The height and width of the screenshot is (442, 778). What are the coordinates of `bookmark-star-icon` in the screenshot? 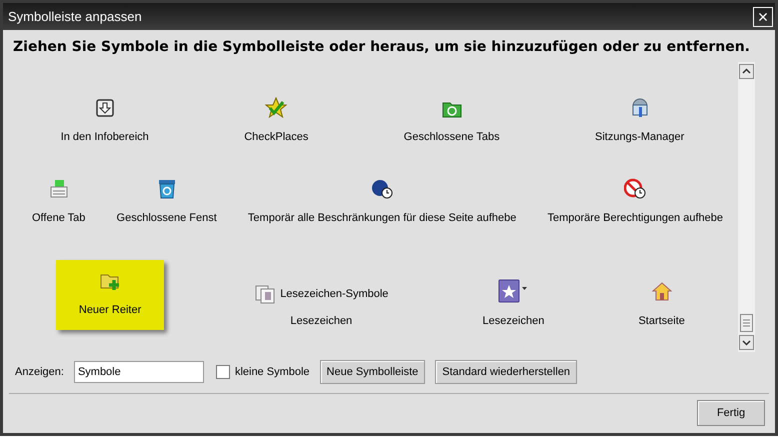 It's located at (513, 291).